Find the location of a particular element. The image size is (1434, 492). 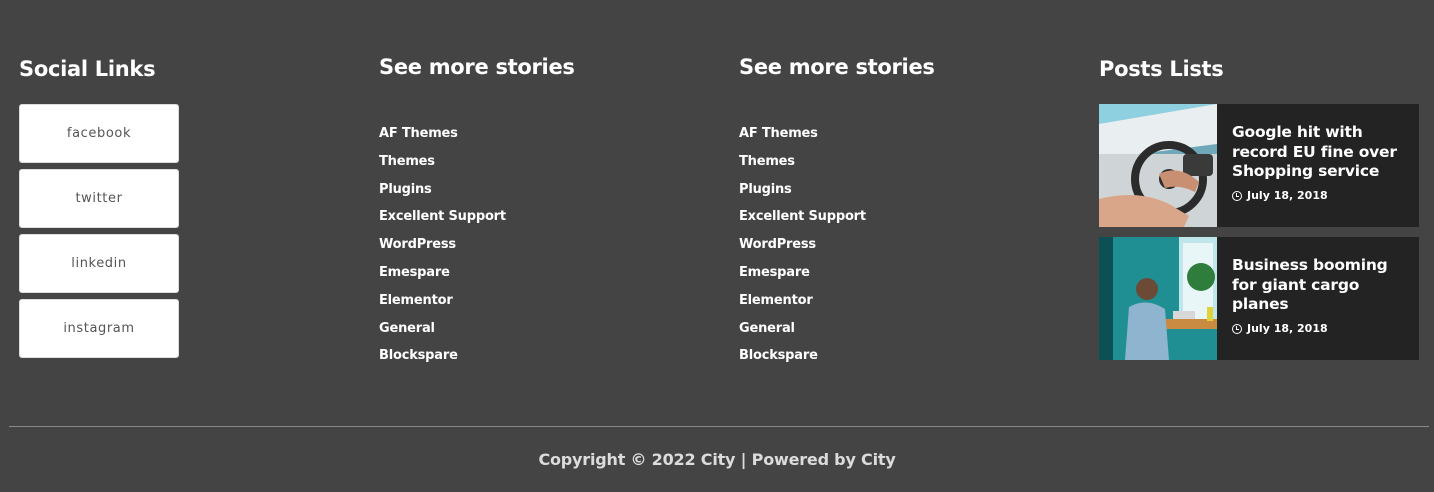

post-thumbnail-office is located at coordinates (1158, 298).